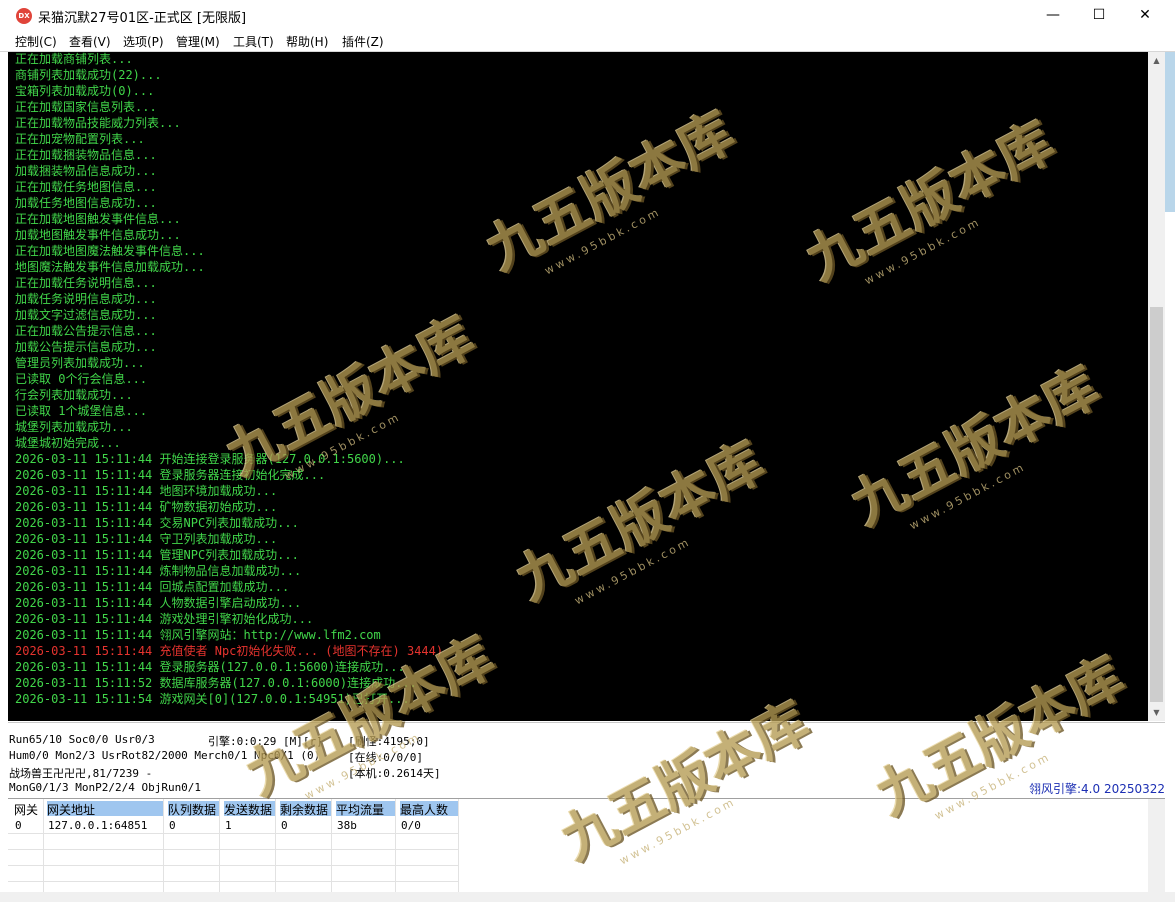  Describe the element at coordinates (1097, 789) in the screenshot. I see `engine-version: 翎风引擎:4.0 20250322` at that location.